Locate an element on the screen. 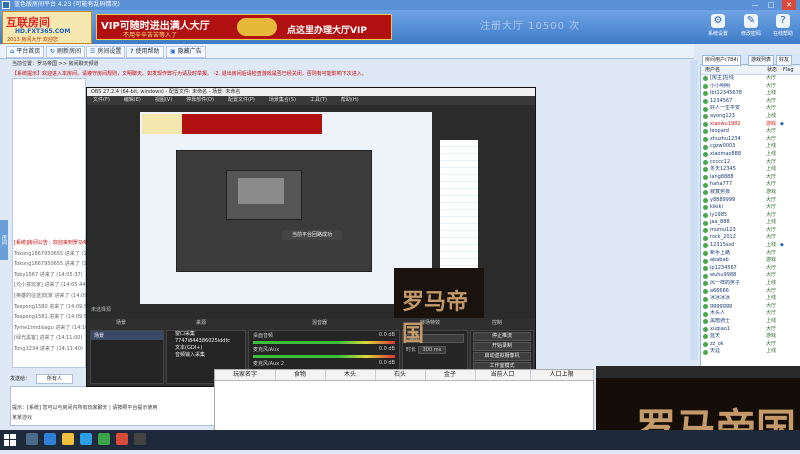 Image resolution: width=800 pixels, height=454 pixels. table-column-header: 木头 is located at coordinates (350, 375).